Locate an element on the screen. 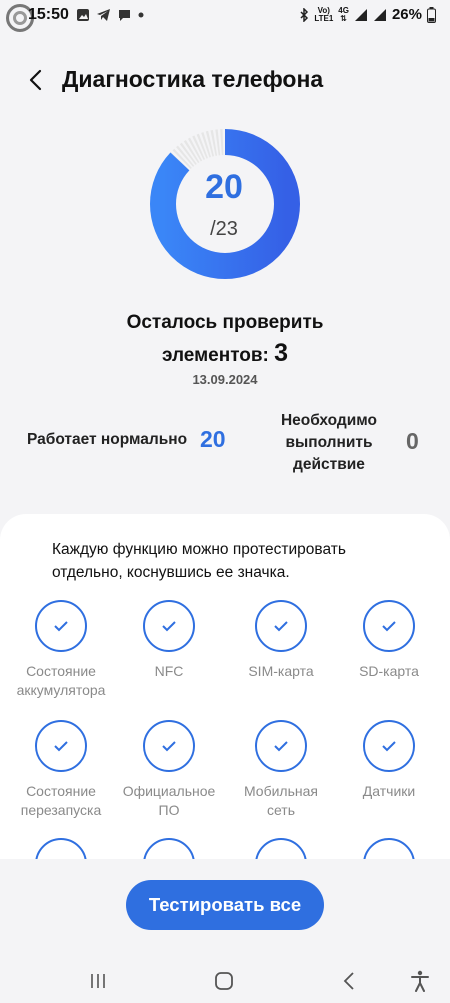  battery-percent: 26% is located at coordinates (406, 14).